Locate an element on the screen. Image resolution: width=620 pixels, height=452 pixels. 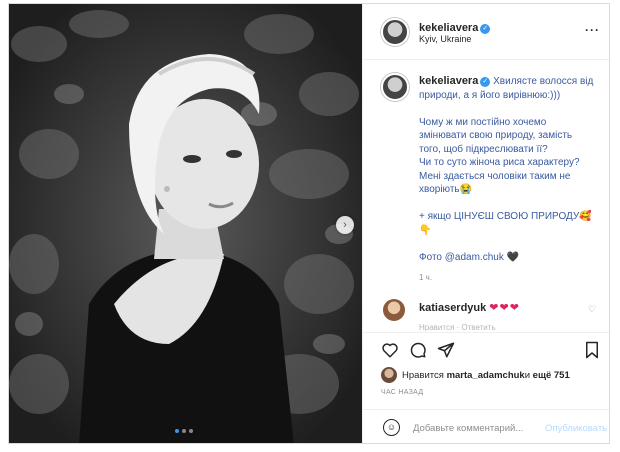
author-avatar is located at coordinates (395, 32).